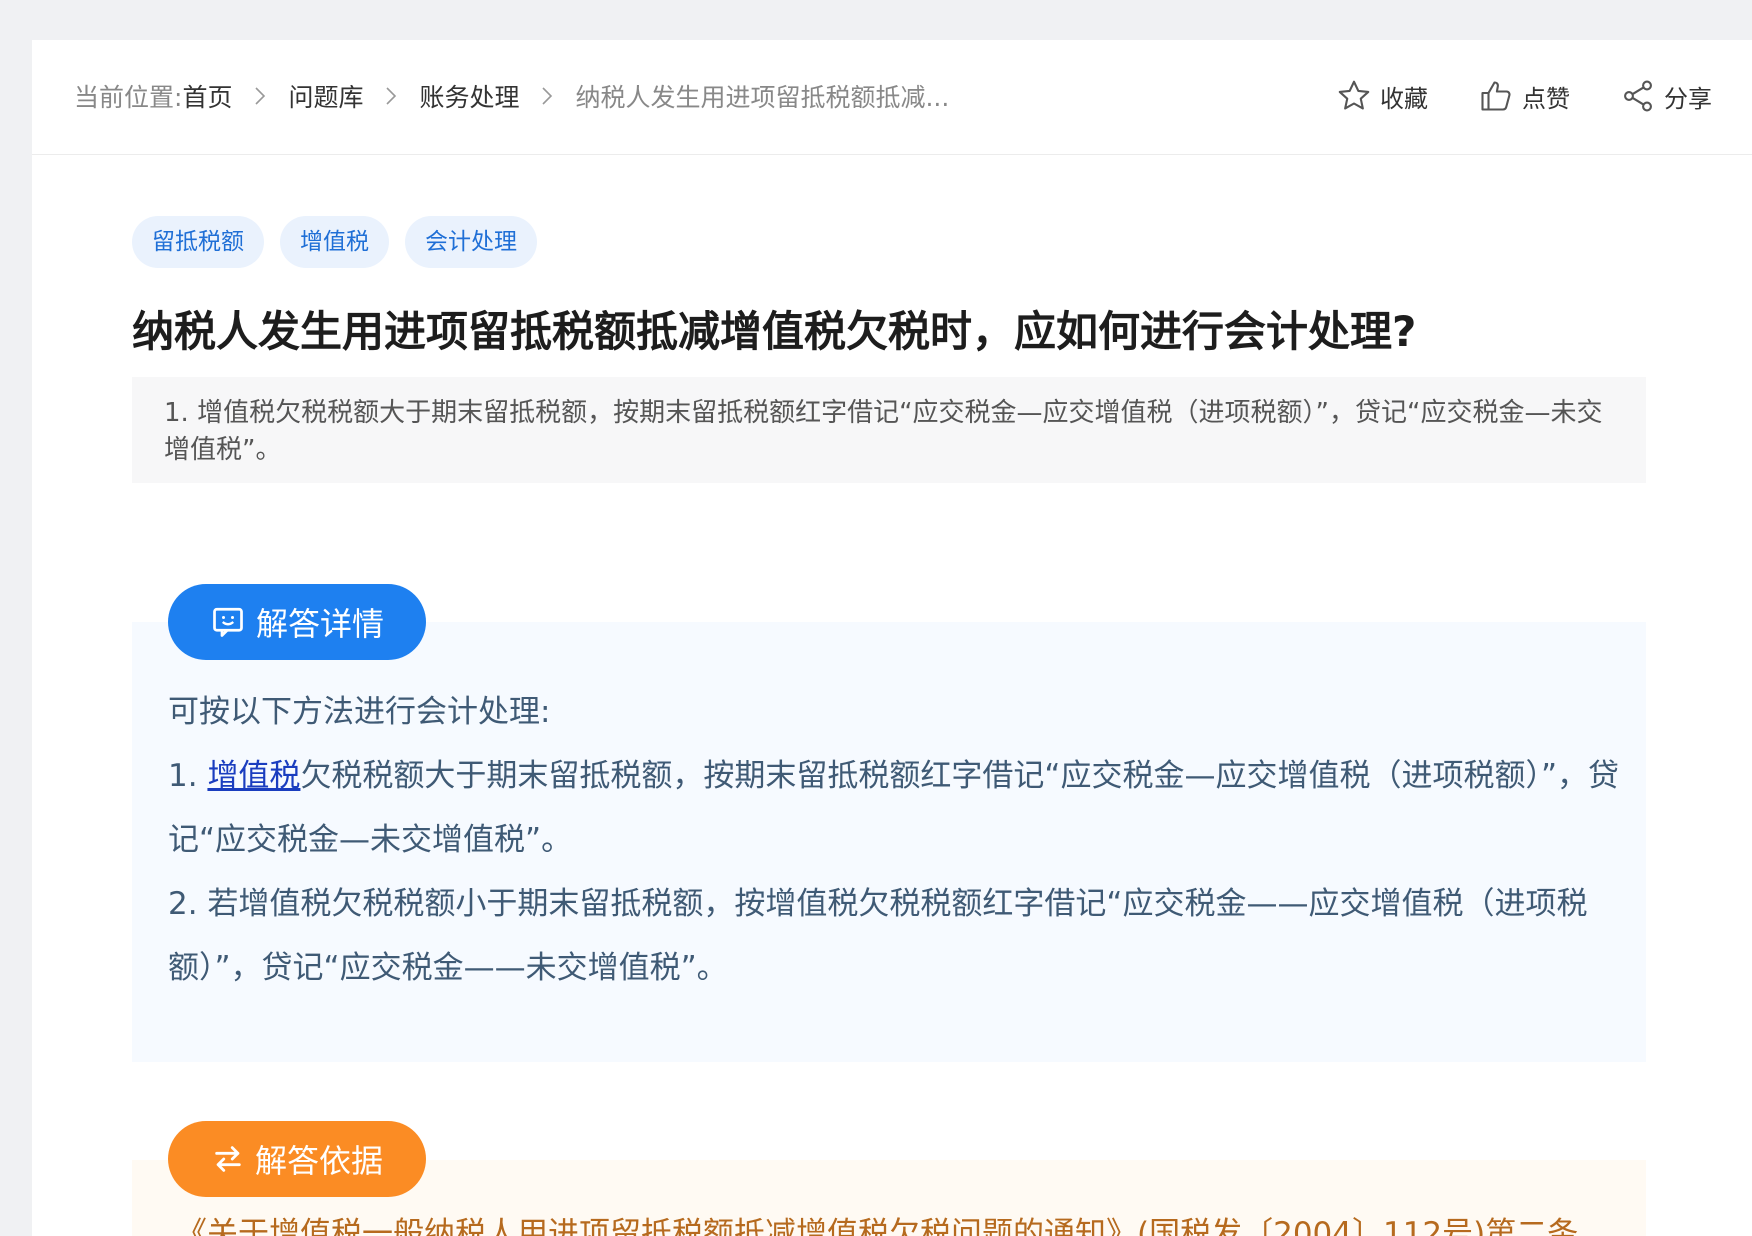 This screenshot has width=1752, height=1236. Describe the element at coordinates (1496, 96) in the screenshot. I see `thumbs-up-icon` at that location.